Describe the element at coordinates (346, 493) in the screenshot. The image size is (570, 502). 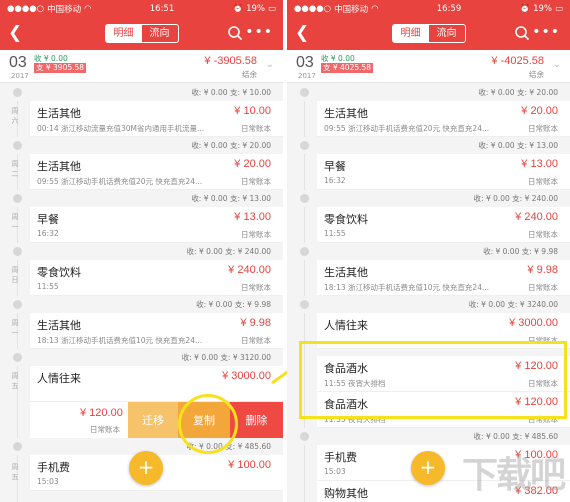
I see `entry-title: 购物其他` at that location.